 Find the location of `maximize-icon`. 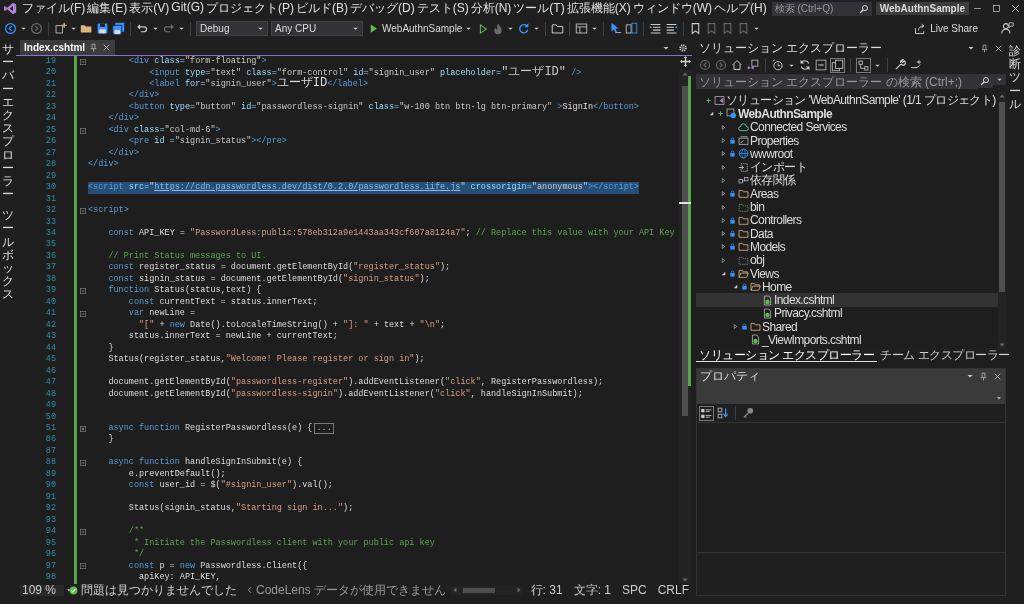

maximize-icon is located at coordinates (996, 8).